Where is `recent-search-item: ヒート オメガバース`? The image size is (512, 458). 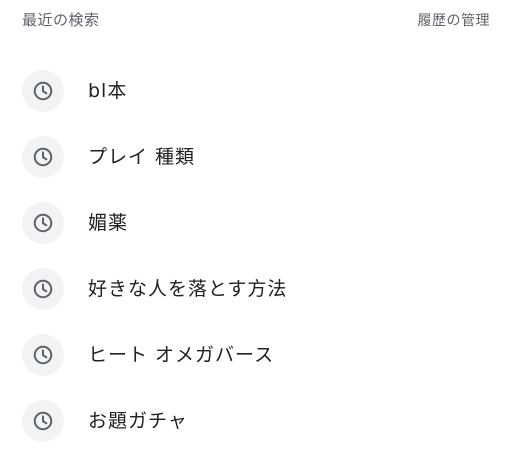
recent-search-item: ヒート オメガバース is located at coordinates (256, 355).